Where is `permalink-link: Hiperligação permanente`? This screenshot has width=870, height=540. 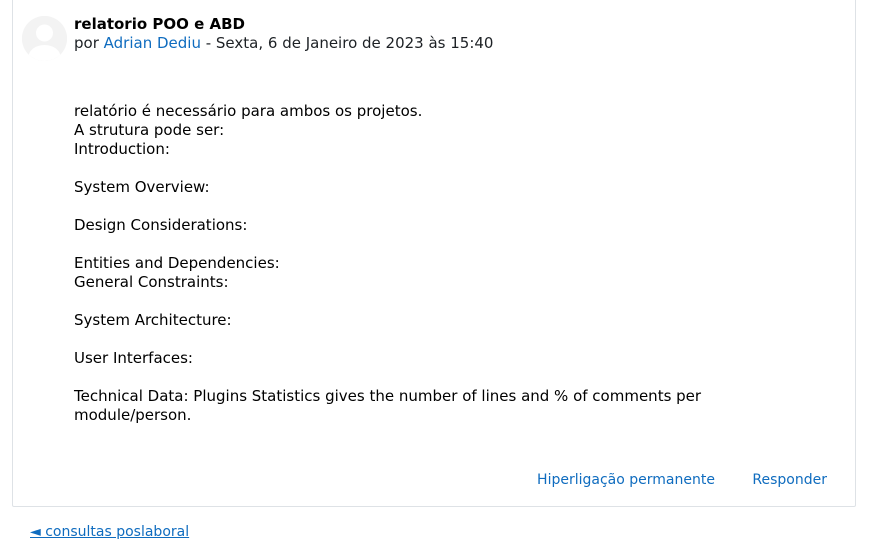 permalink-link: Hiperligação permanente is located at coordinates (626, 480).